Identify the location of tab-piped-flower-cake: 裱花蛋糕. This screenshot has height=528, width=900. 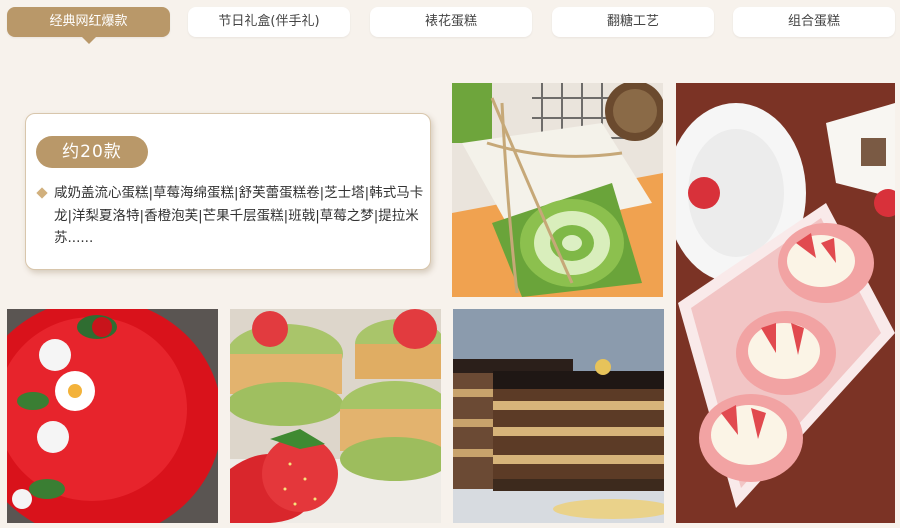
(451, 22).